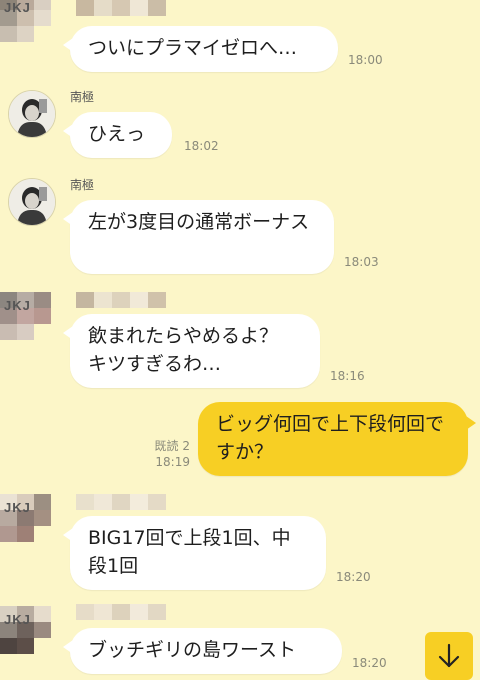 This screenshot has width=480, height=680. Describe the element at coordinates (201, 146) in the screenshot. I see `message-time: 18:02` at that location.